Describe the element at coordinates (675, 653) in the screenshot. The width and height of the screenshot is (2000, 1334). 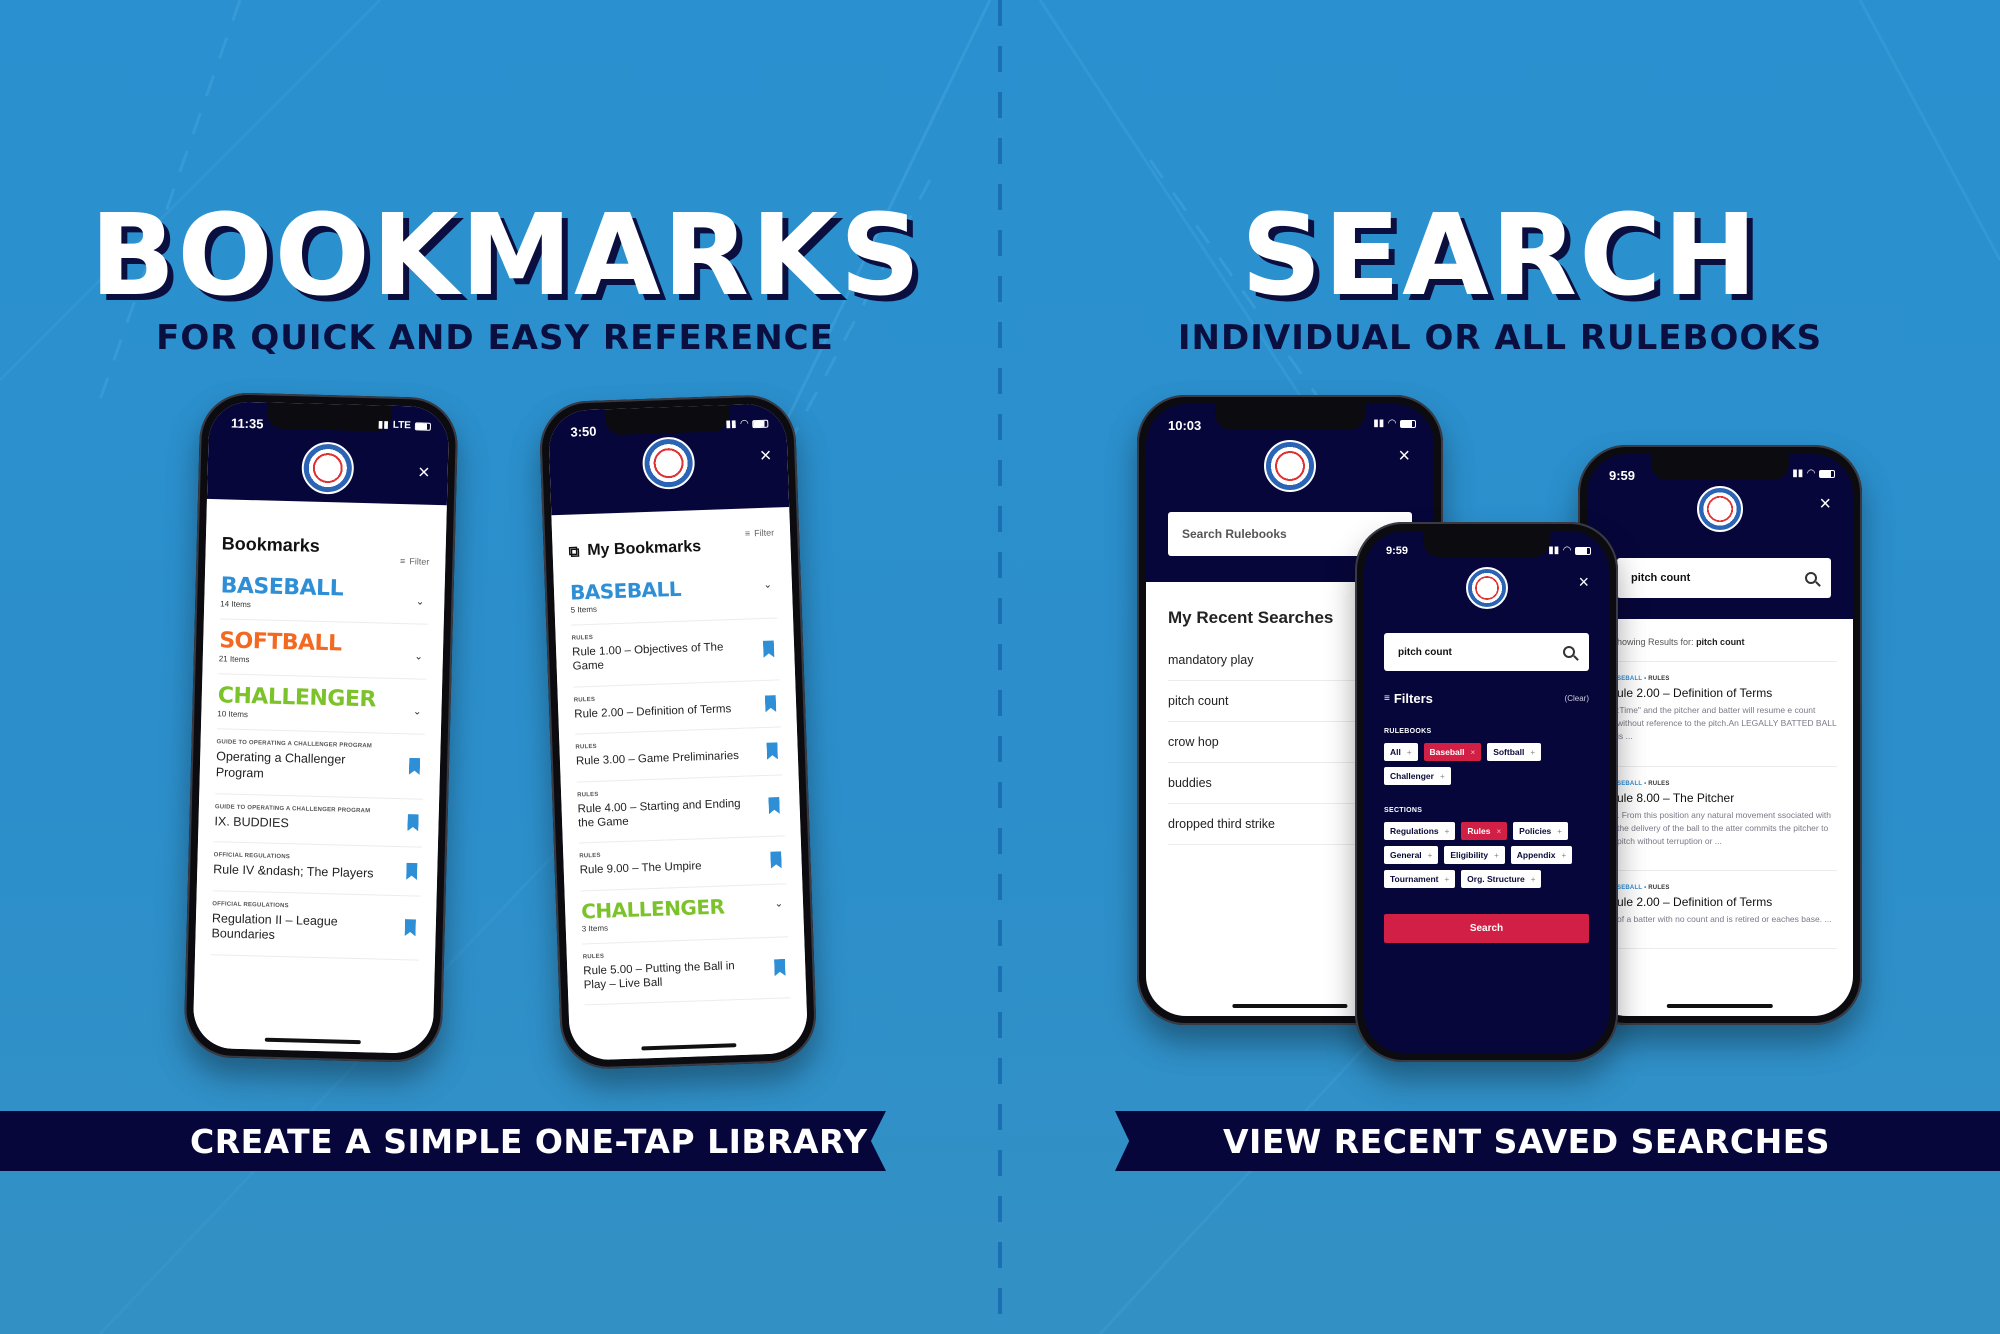
I see `bookmark-item: Rules Rule 1.00 – Objectives of The Game` at that location.